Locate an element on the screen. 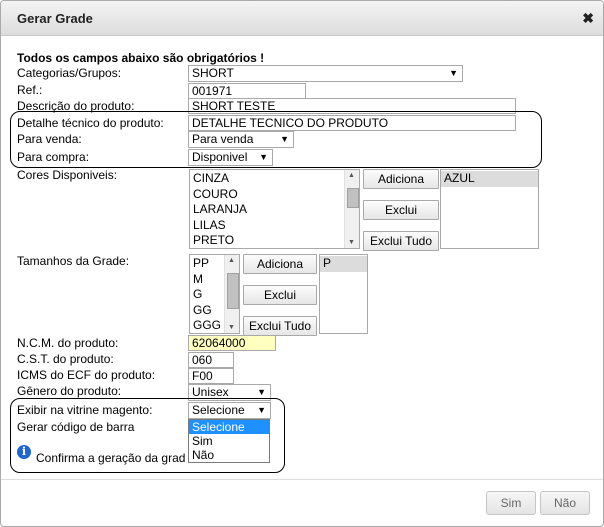 This screenshot has width=604, height=527. tamanhos-available-list: PP M G GG GGG ▲ ▼ is located at coordinates (214, 294).